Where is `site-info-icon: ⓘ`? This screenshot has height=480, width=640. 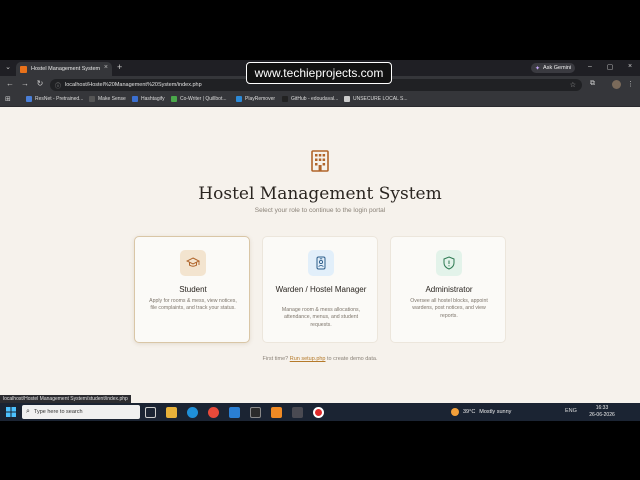
site-info-icon: ⓘ is located at coordinates (58, 85).